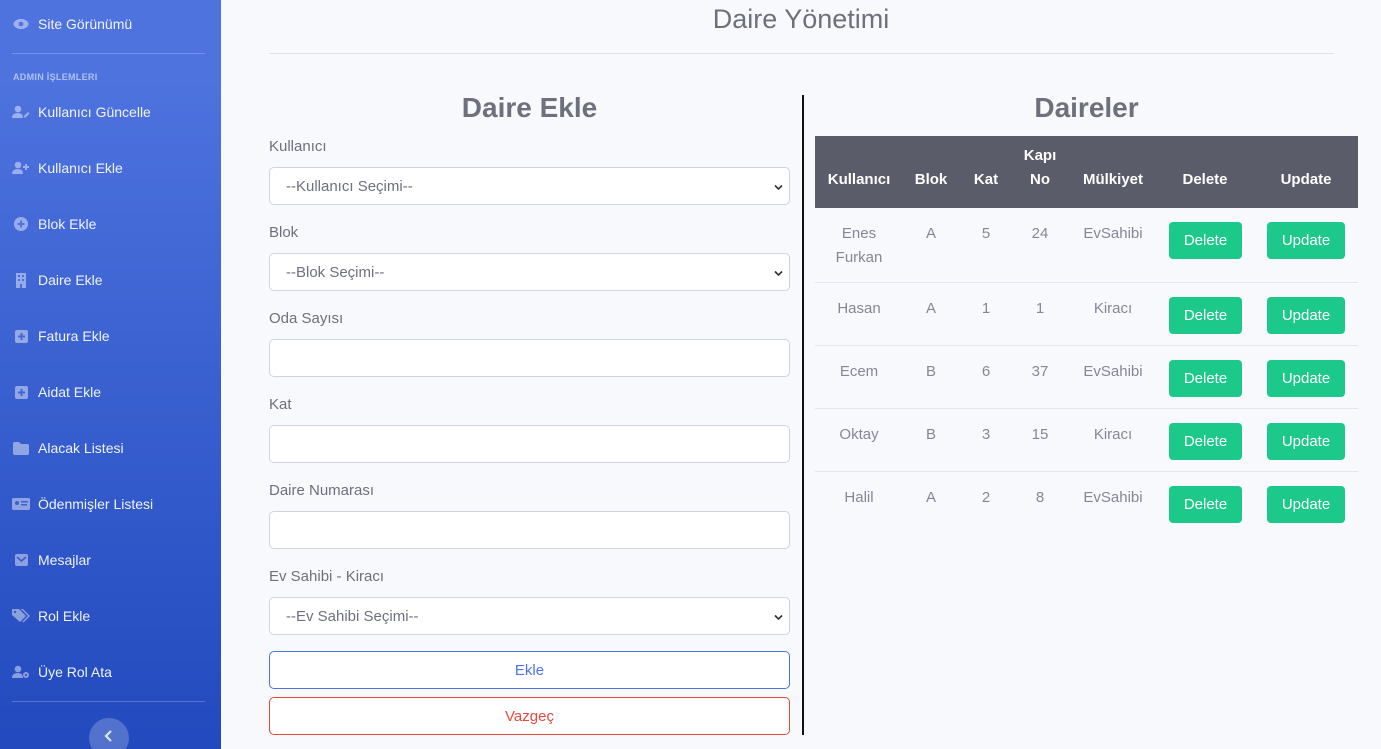 The width and height of the screenshot is (1381, 749). Describe the element at coordinates (81, 112) in the screenshot. I see `sidebar-item-kullanici-guncelle: Kullanıcı Güncelle` at that location.